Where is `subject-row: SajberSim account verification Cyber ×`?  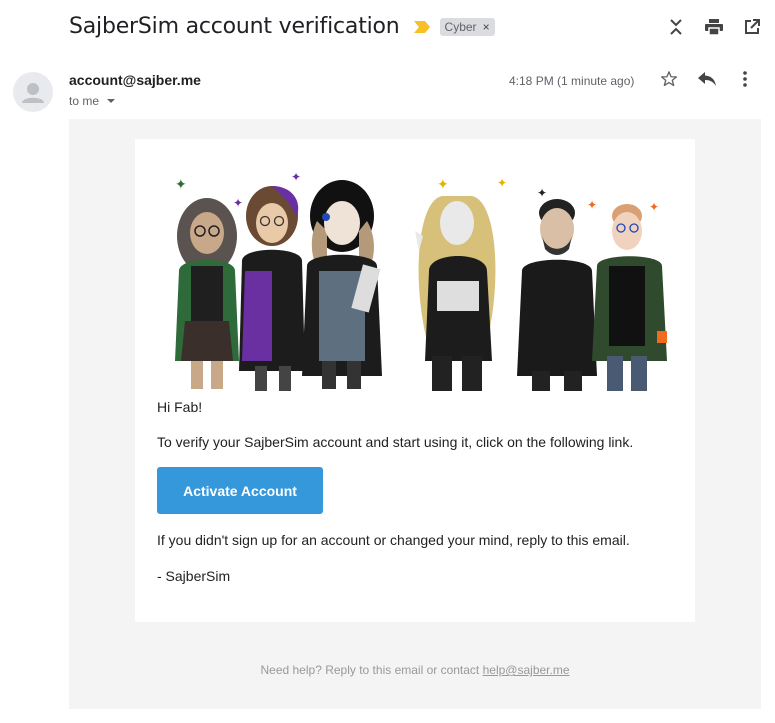 subject-row: SajberSim account verification Cyber × is located at coordinates (282, 26).